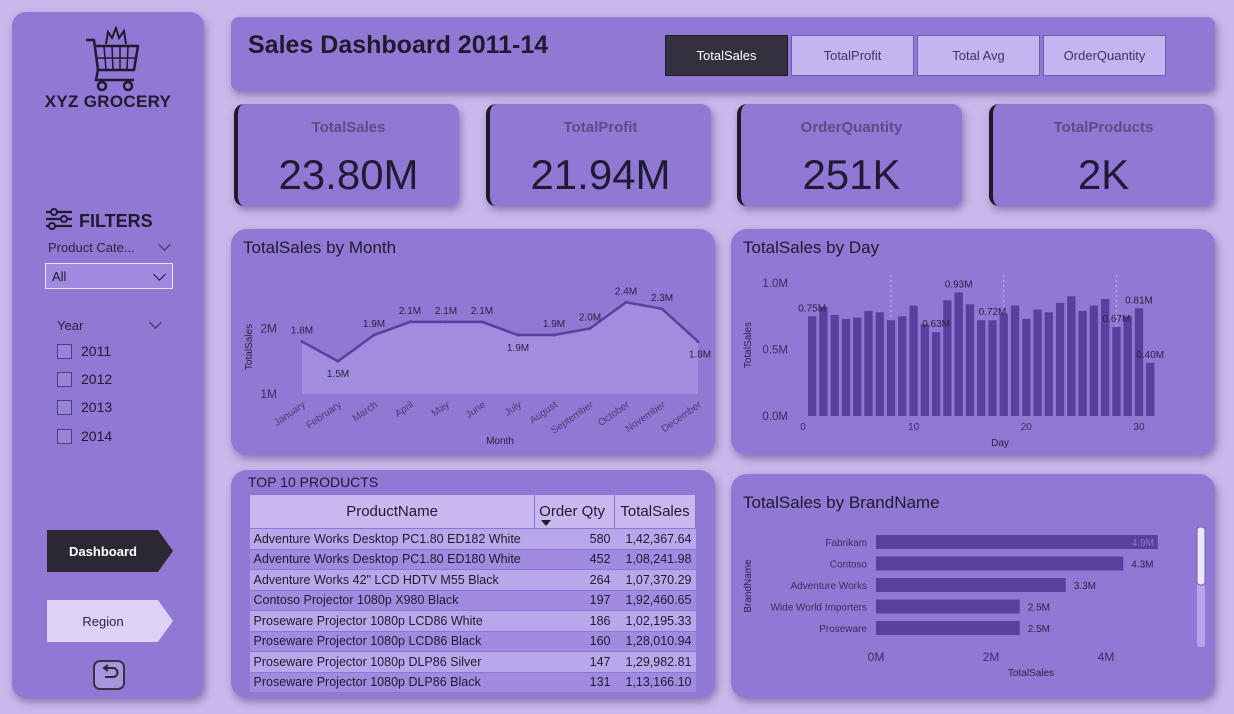  I want to click on x-tick-label: January, so click(289, 413).